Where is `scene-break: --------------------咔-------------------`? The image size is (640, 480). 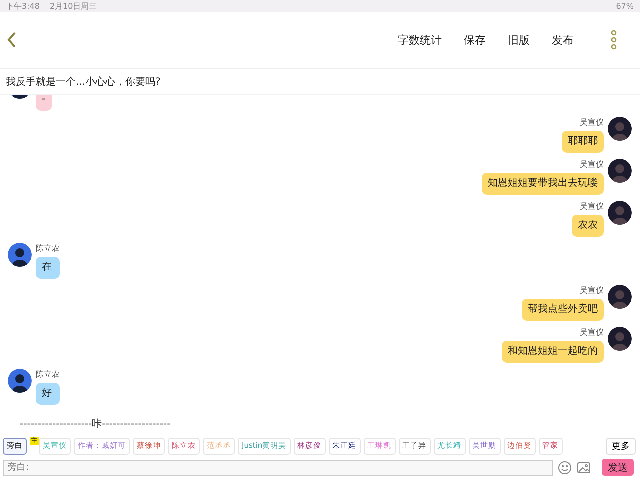 scene-break: --------------------咔------------------- is located at coordinates (95, 424).